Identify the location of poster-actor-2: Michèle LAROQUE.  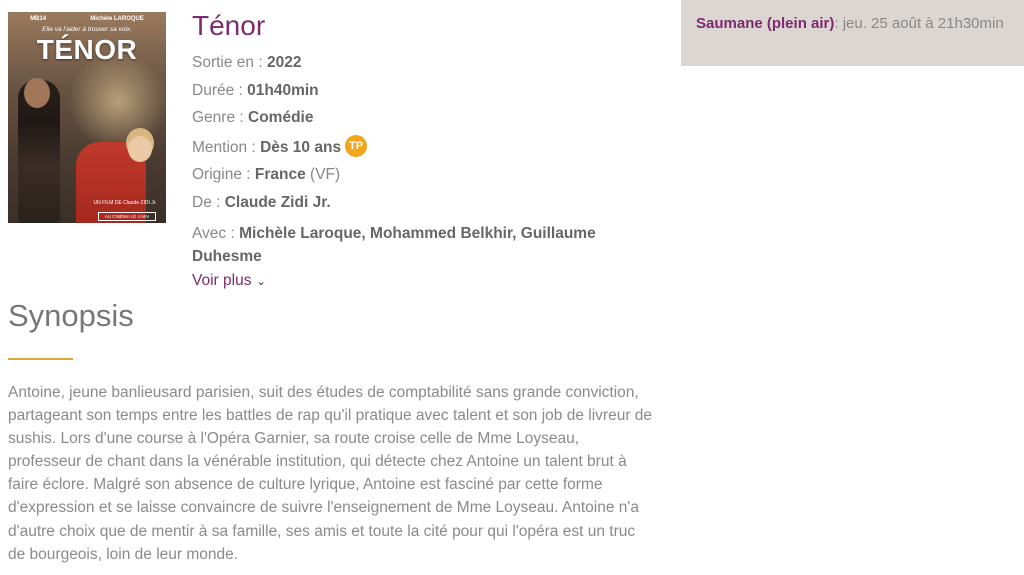
(117, 19).